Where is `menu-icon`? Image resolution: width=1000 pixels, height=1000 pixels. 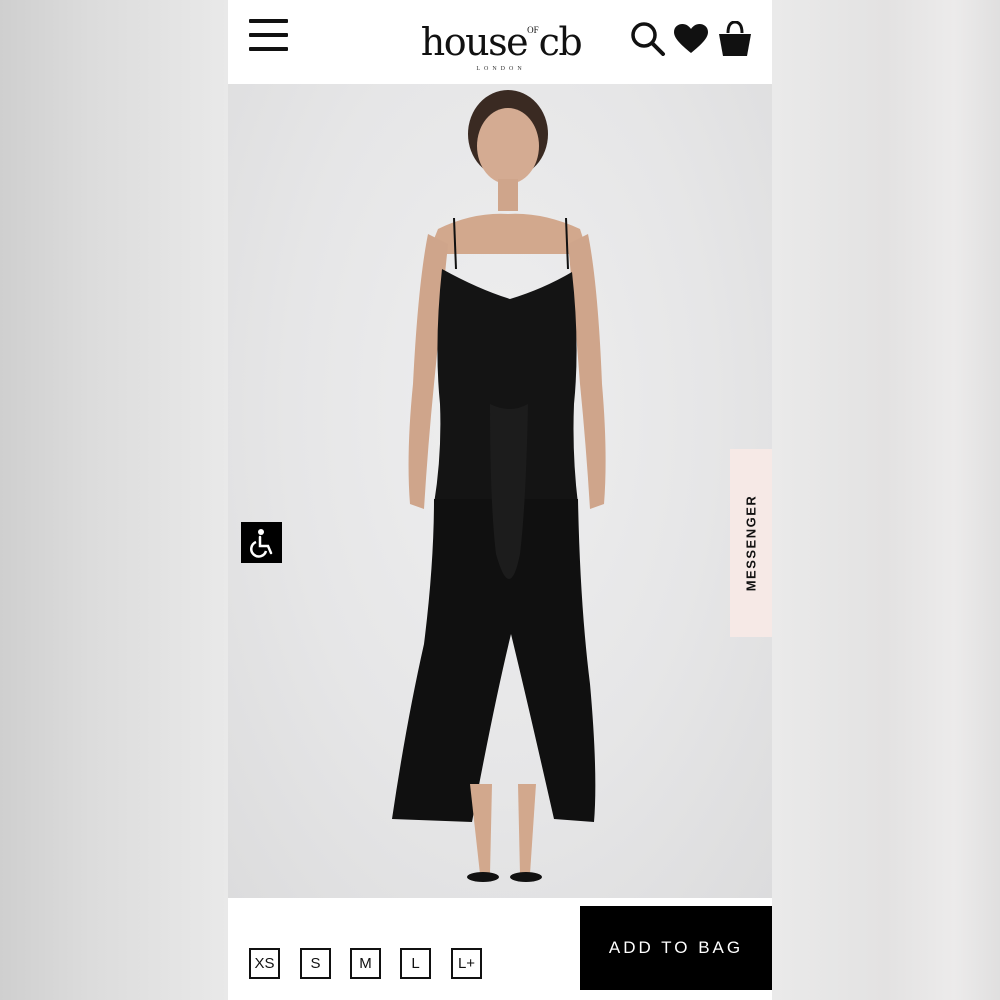 menu-icon is located at coordinates (269, 36).